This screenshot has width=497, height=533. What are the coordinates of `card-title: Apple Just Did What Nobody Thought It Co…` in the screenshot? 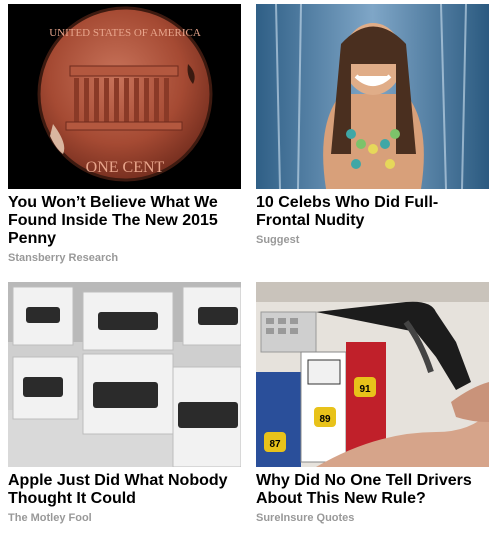 It's located at (124, 490).